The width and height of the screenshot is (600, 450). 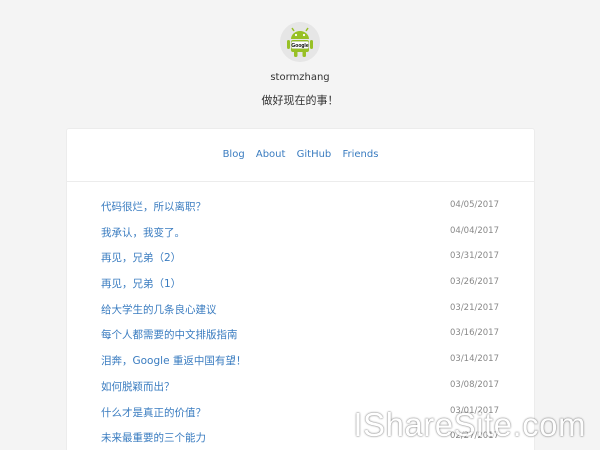 What do you see at coordinates (474, 333) in the screenshot?
I see `post-date: 03/16/2017` at bounding box center [474, 333].